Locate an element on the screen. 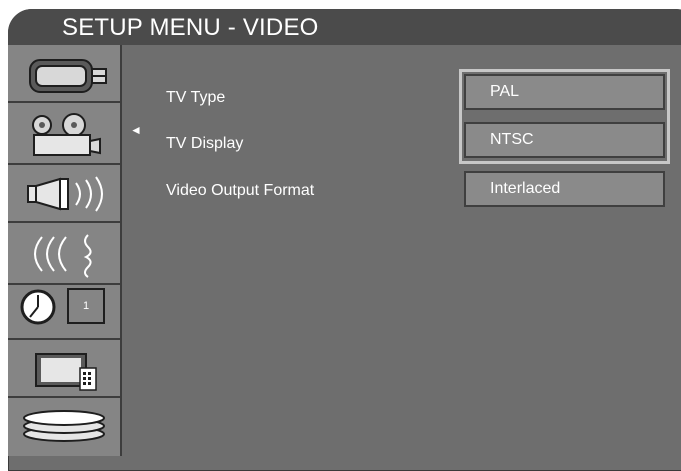 The width and height of the screenshot is (681, 471). setting-label-tv-display: TV Display is located at coordinates (205, 143).